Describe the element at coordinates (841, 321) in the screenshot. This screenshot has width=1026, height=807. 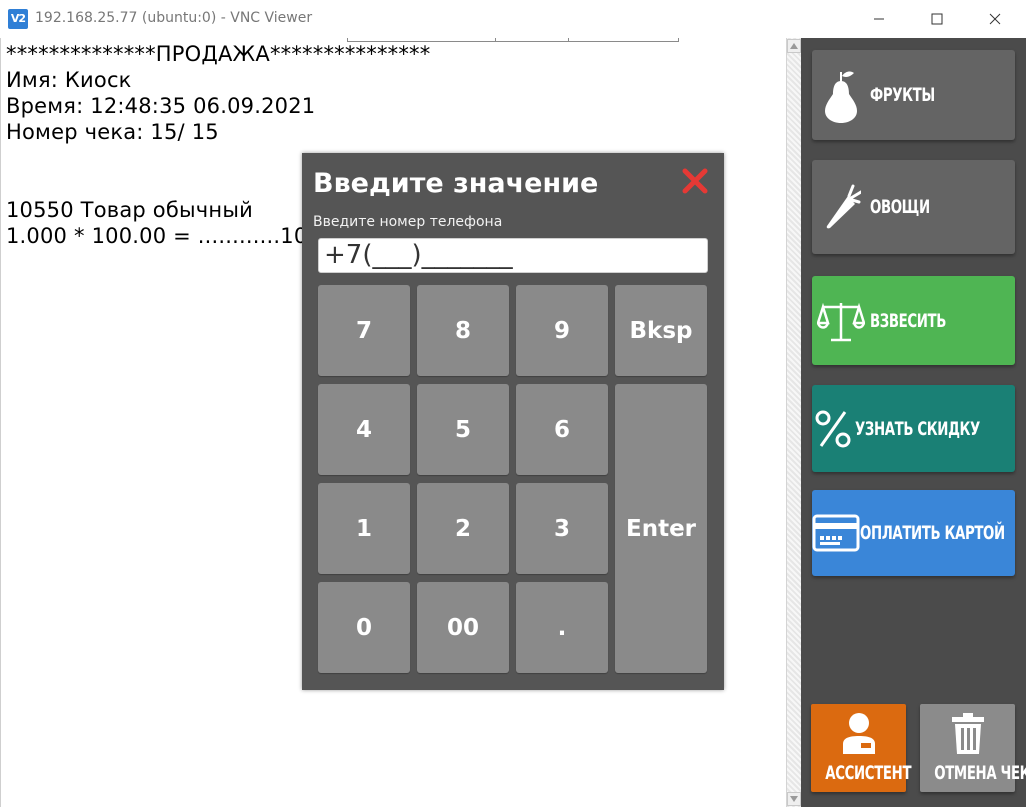
I see `scales-icon` at that location.